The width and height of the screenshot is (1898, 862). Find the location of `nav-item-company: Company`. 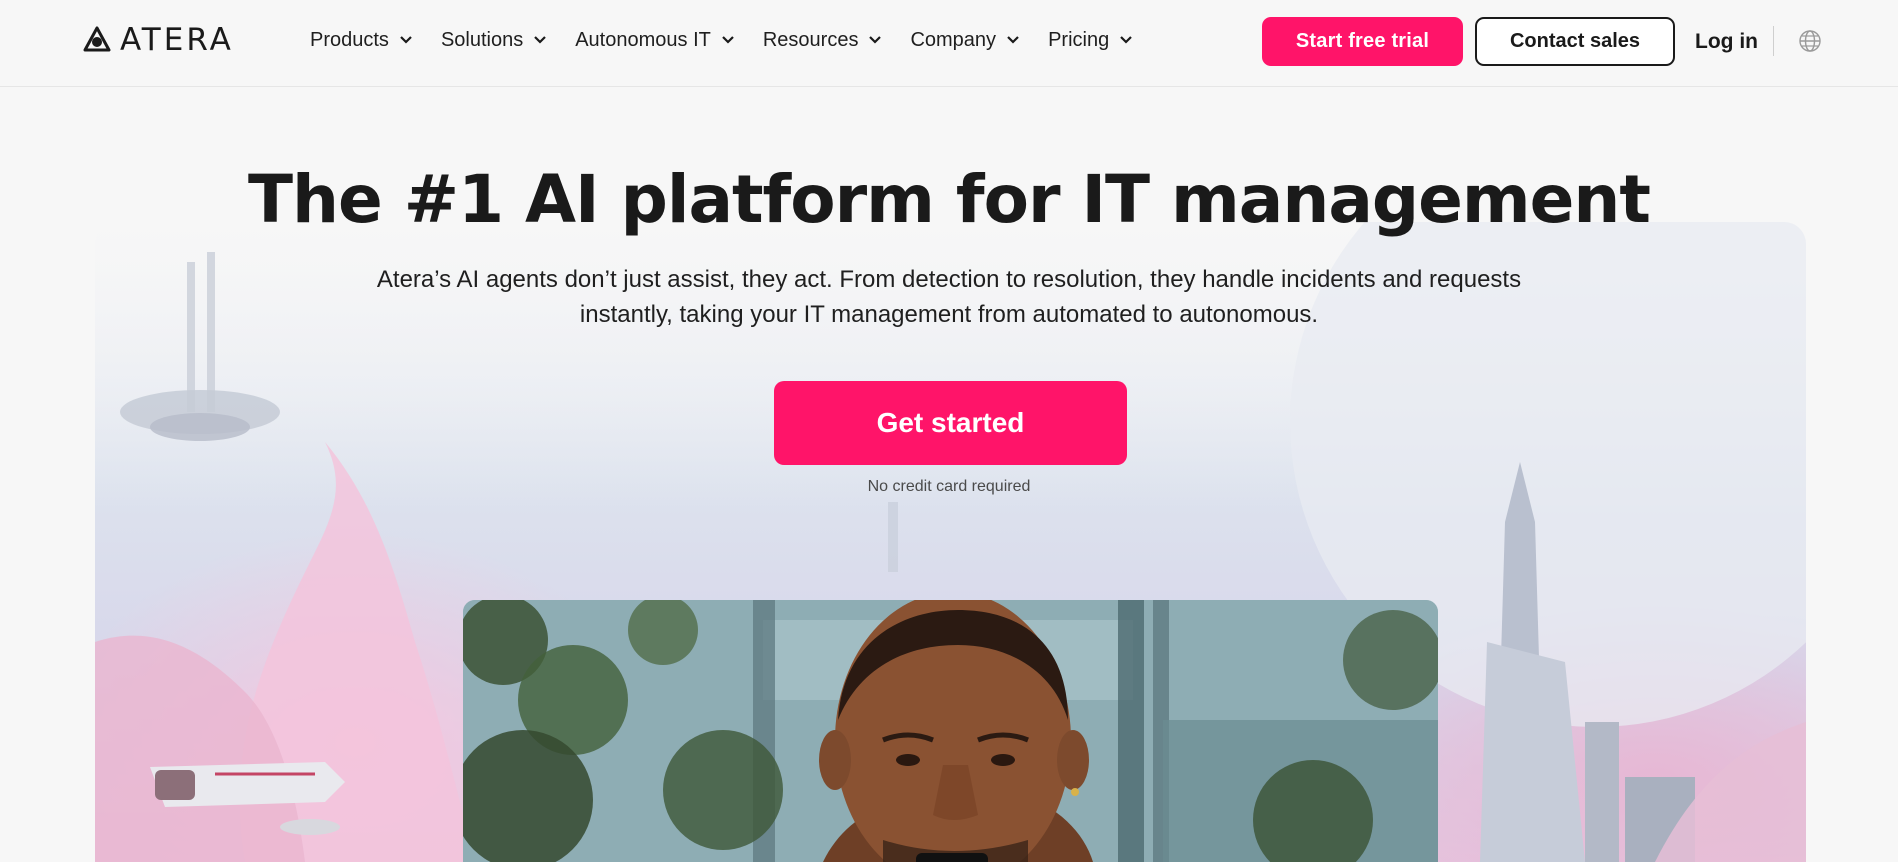

nav-item-company: Company is located at coordinates (965, 40).